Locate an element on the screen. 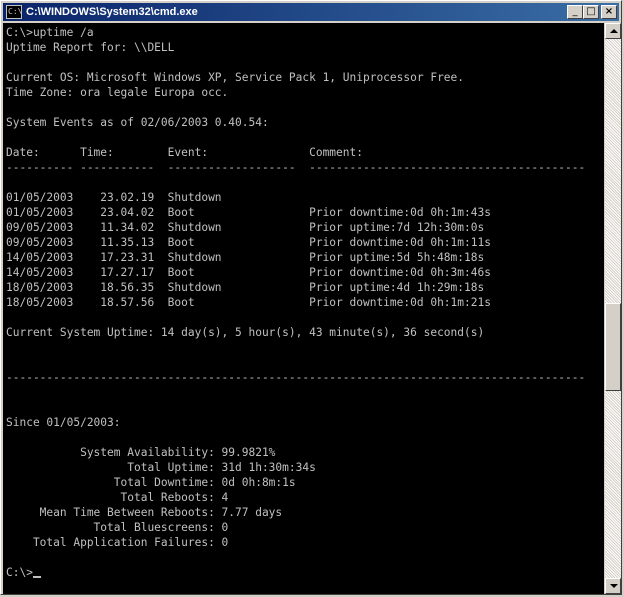 This screenshot has height=597, width=624. console-line: Mean Time Between Reboots: 7.77 days is located at coordinates (144, 512).